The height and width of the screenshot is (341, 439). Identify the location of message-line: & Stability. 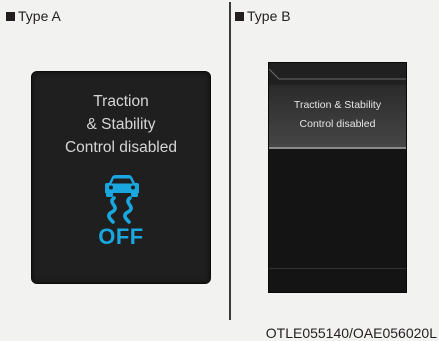
(121, 124).